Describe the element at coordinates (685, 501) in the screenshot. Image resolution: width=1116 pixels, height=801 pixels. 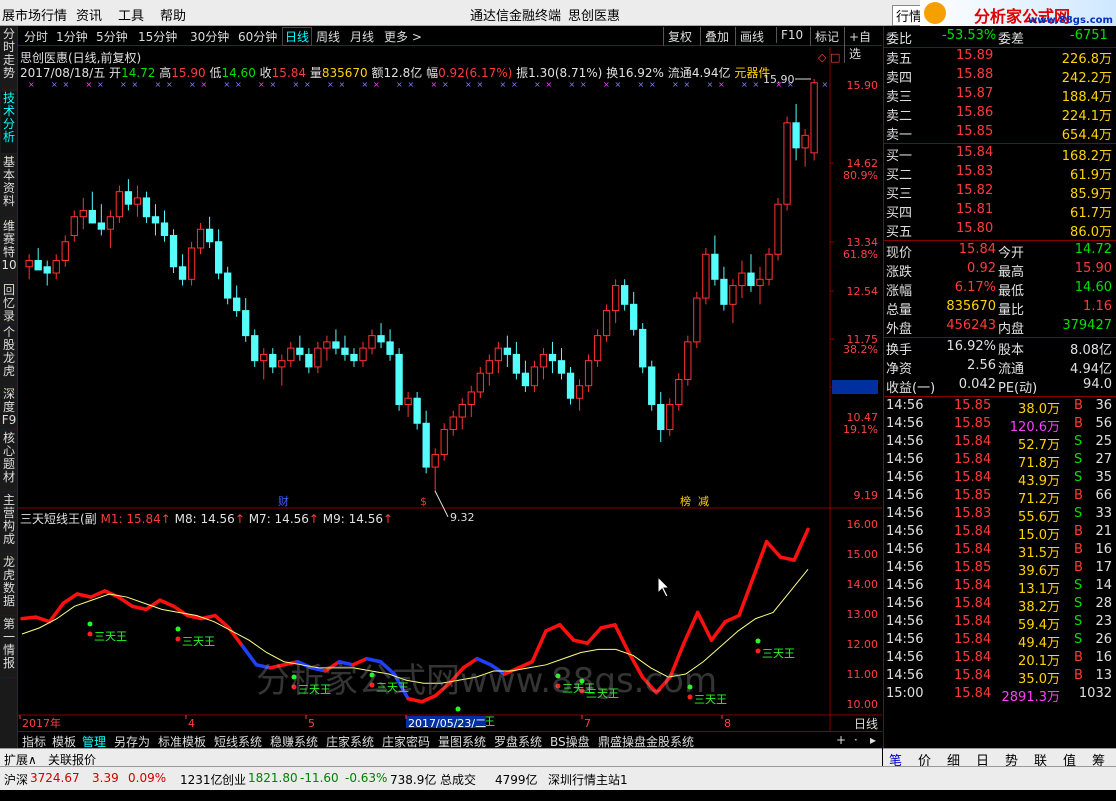
I see `event-marker-2: 榜` at that location.